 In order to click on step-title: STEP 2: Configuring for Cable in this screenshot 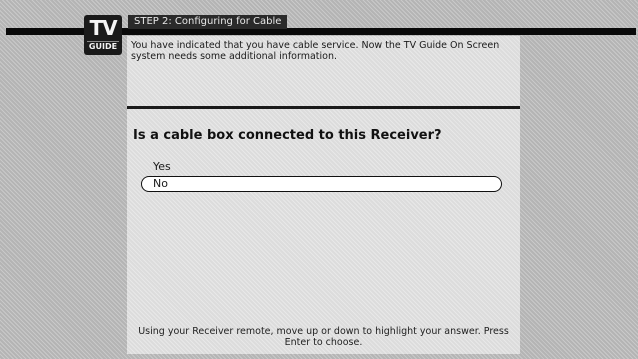, I will do `click(208, 22)`.